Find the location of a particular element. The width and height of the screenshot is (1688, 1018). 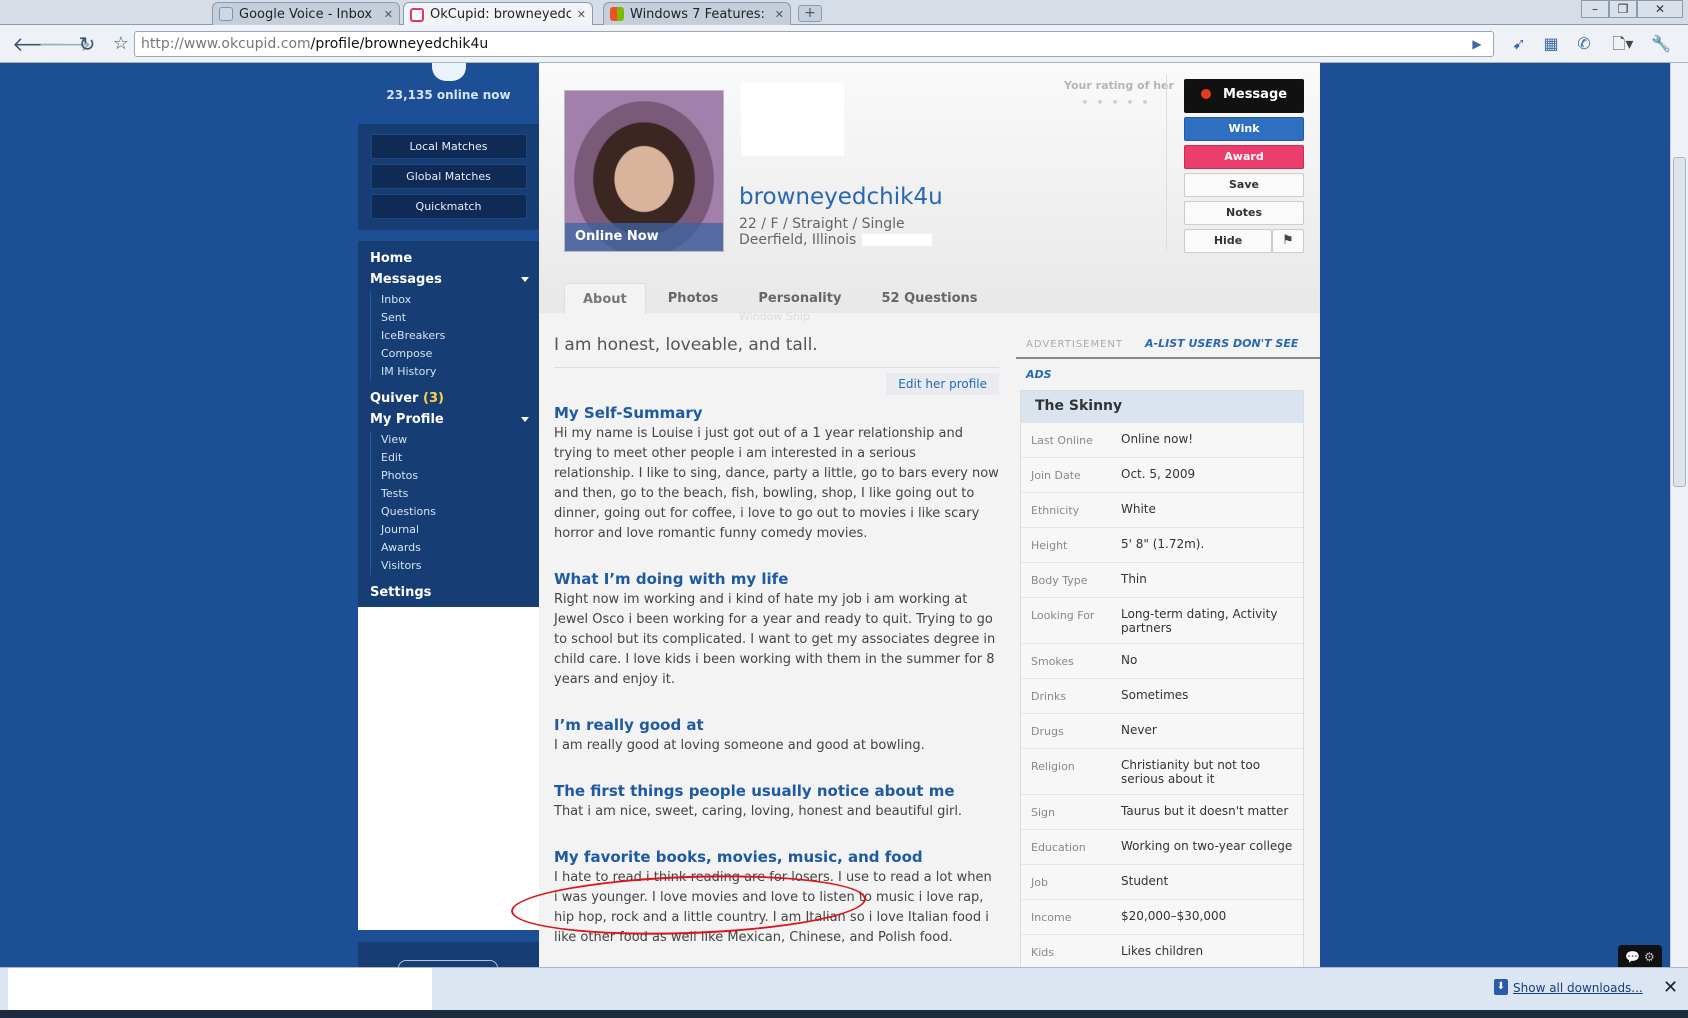

mascot-icon is located at coordinates (448, 72).